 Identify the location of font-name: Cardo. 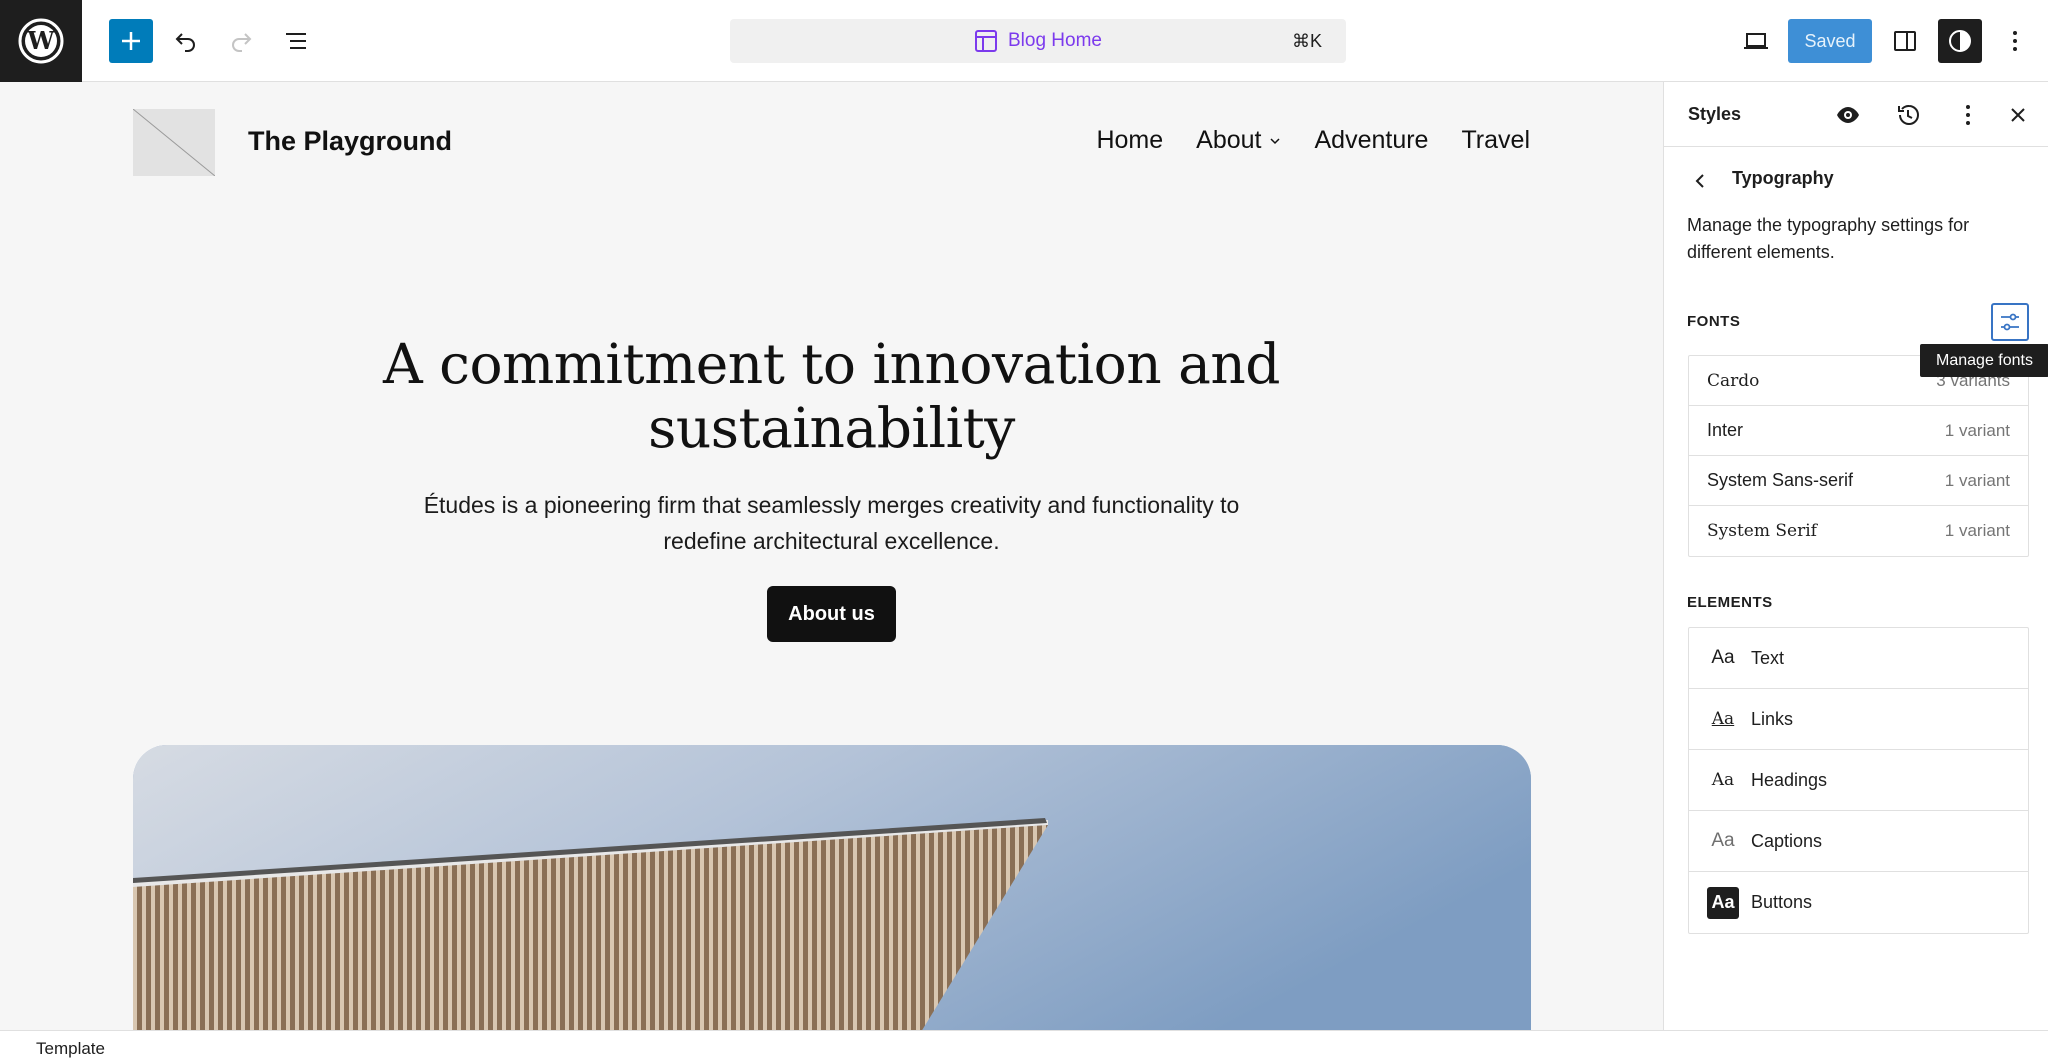
(1733, 380).